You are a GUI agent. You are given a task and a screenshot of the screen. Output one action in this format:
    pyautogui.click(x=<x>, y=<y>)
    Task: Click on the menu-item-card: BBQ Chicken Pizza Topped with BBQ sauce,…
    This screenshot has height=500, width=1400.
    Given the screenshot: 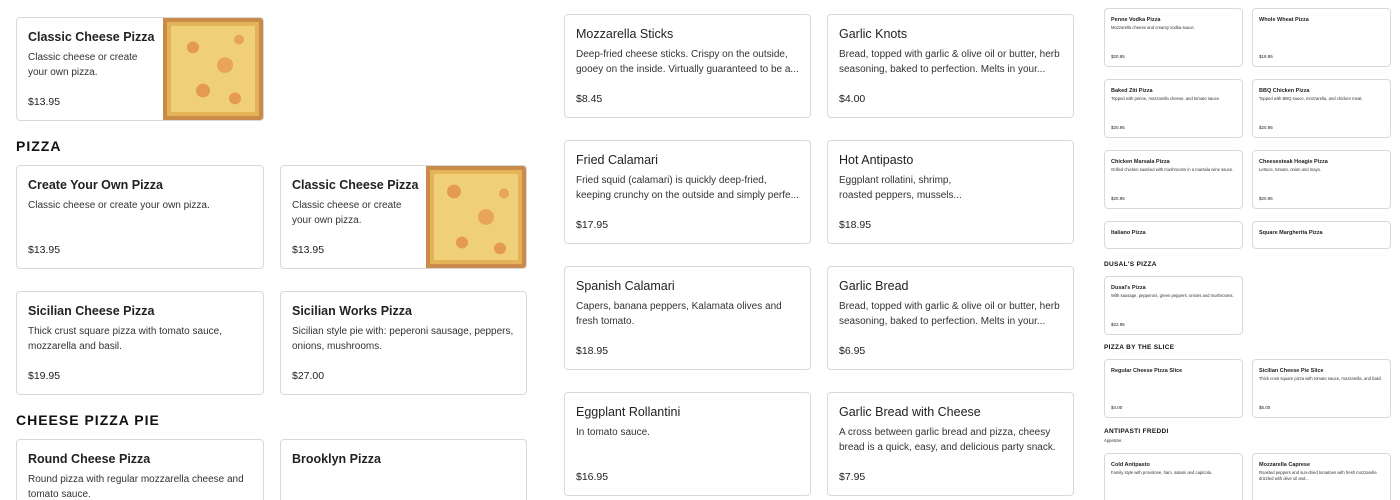 What is the action you would take?
    pyautogui.click(x=1321, y=108)
    